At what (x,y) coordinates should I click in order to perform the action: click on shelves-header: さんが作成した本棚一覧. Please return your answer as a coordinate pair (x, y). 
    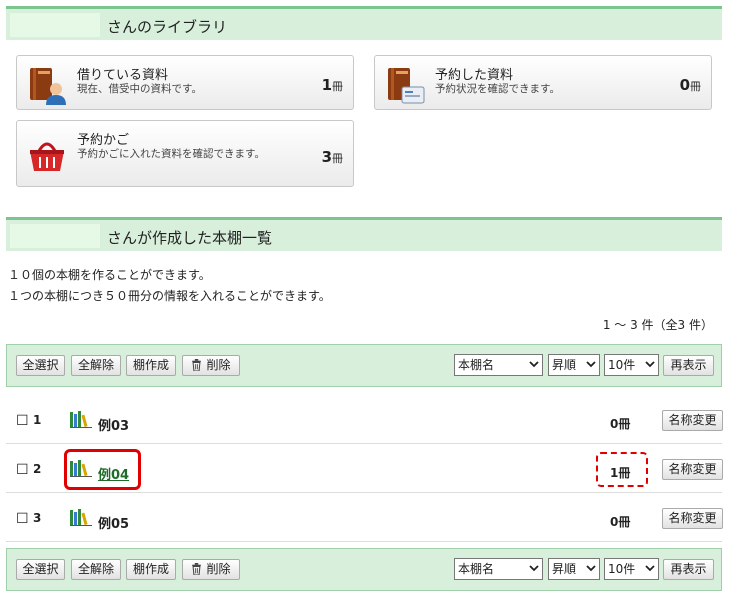
    Looking at the image, I should click on (364, 234).